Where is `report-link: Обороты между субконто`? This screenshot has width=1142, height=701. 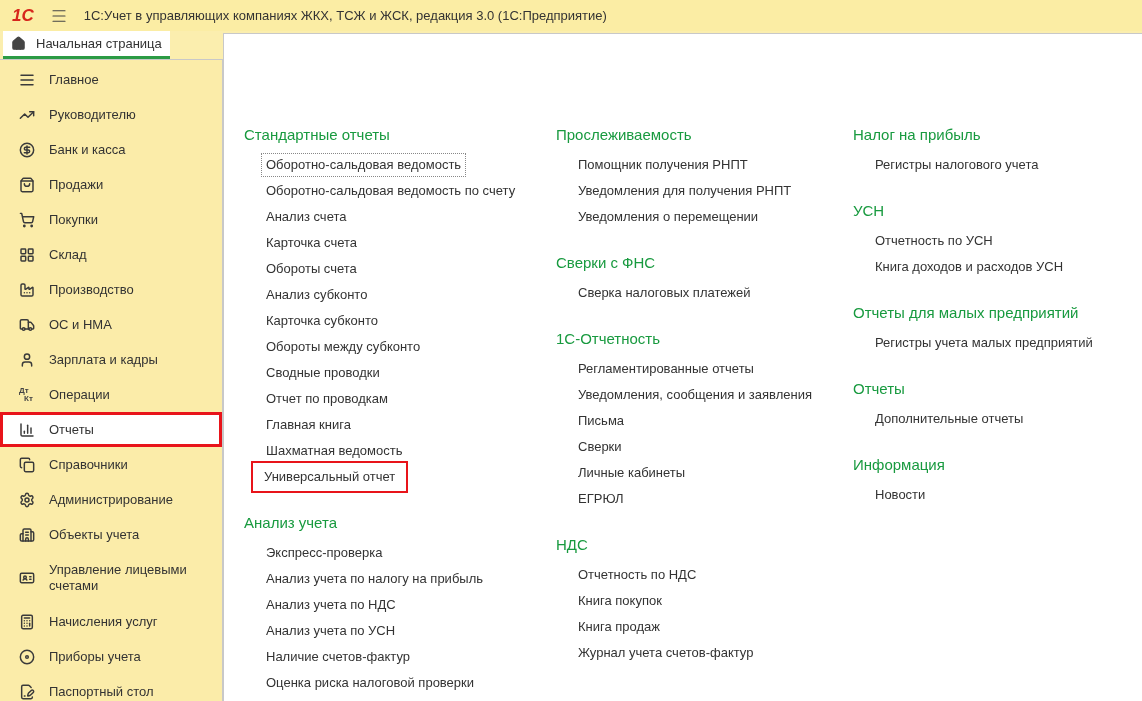 report-link: Обороты между субконто is located at coordinates (343, 347).